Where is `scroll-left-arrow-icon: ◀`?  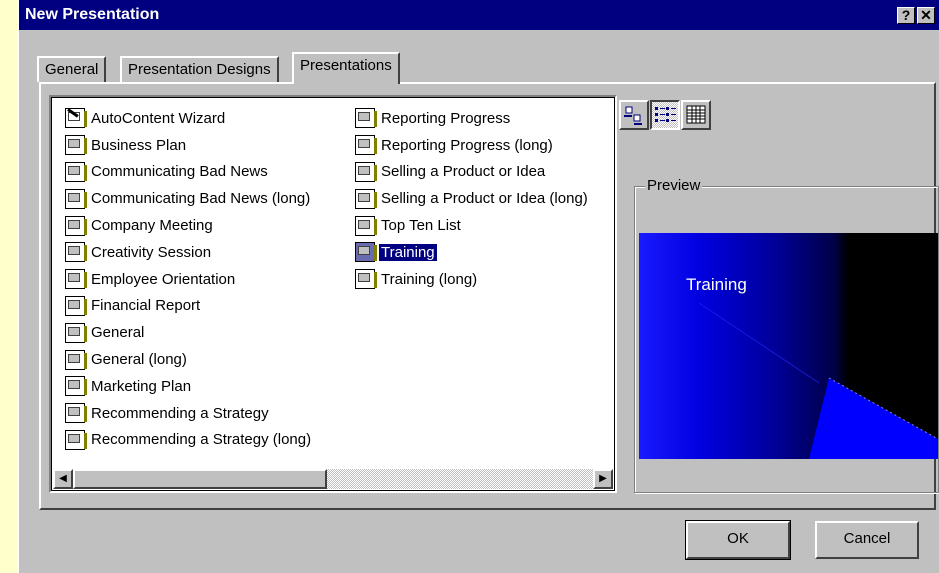 scroll-left-arrow-icon: ◀ is located at coordinates (63, 479).